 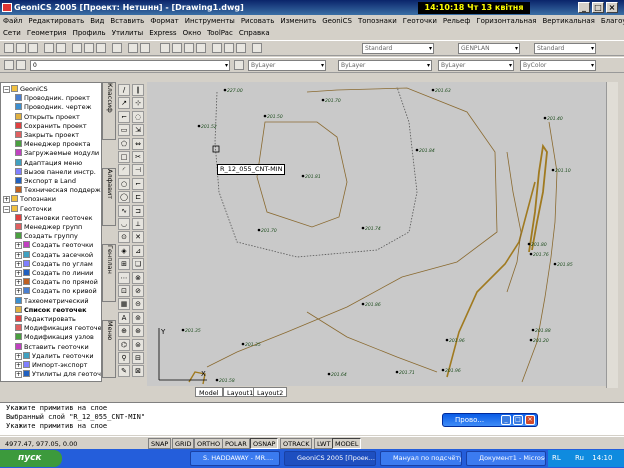 I want to click on draw-tool-icon: ▭, so click(x=124, y=130).